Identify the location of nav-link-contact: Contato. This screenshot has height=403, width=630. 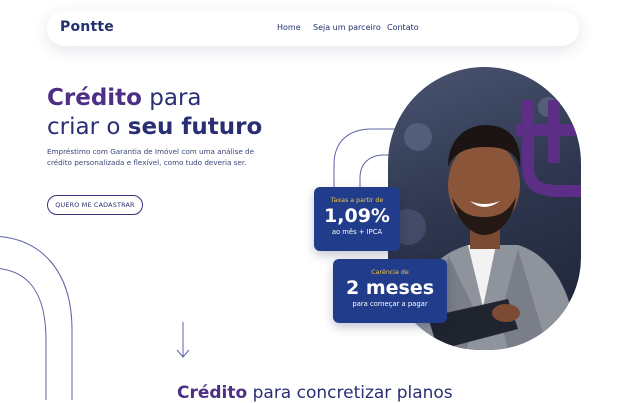
(403, 27).